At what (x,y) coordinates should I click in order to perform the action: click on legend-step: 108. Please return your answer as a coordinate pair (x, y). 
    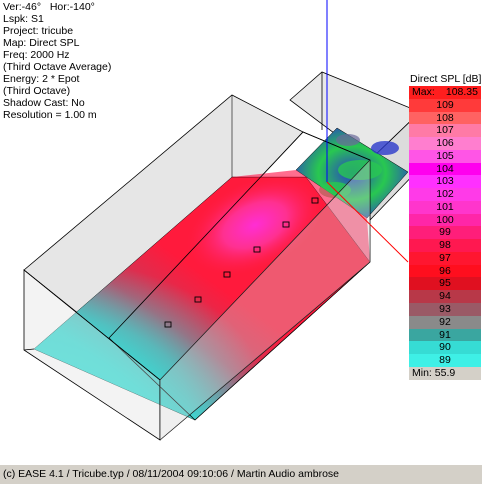
    Looking at the image, I should click on (445, 118).